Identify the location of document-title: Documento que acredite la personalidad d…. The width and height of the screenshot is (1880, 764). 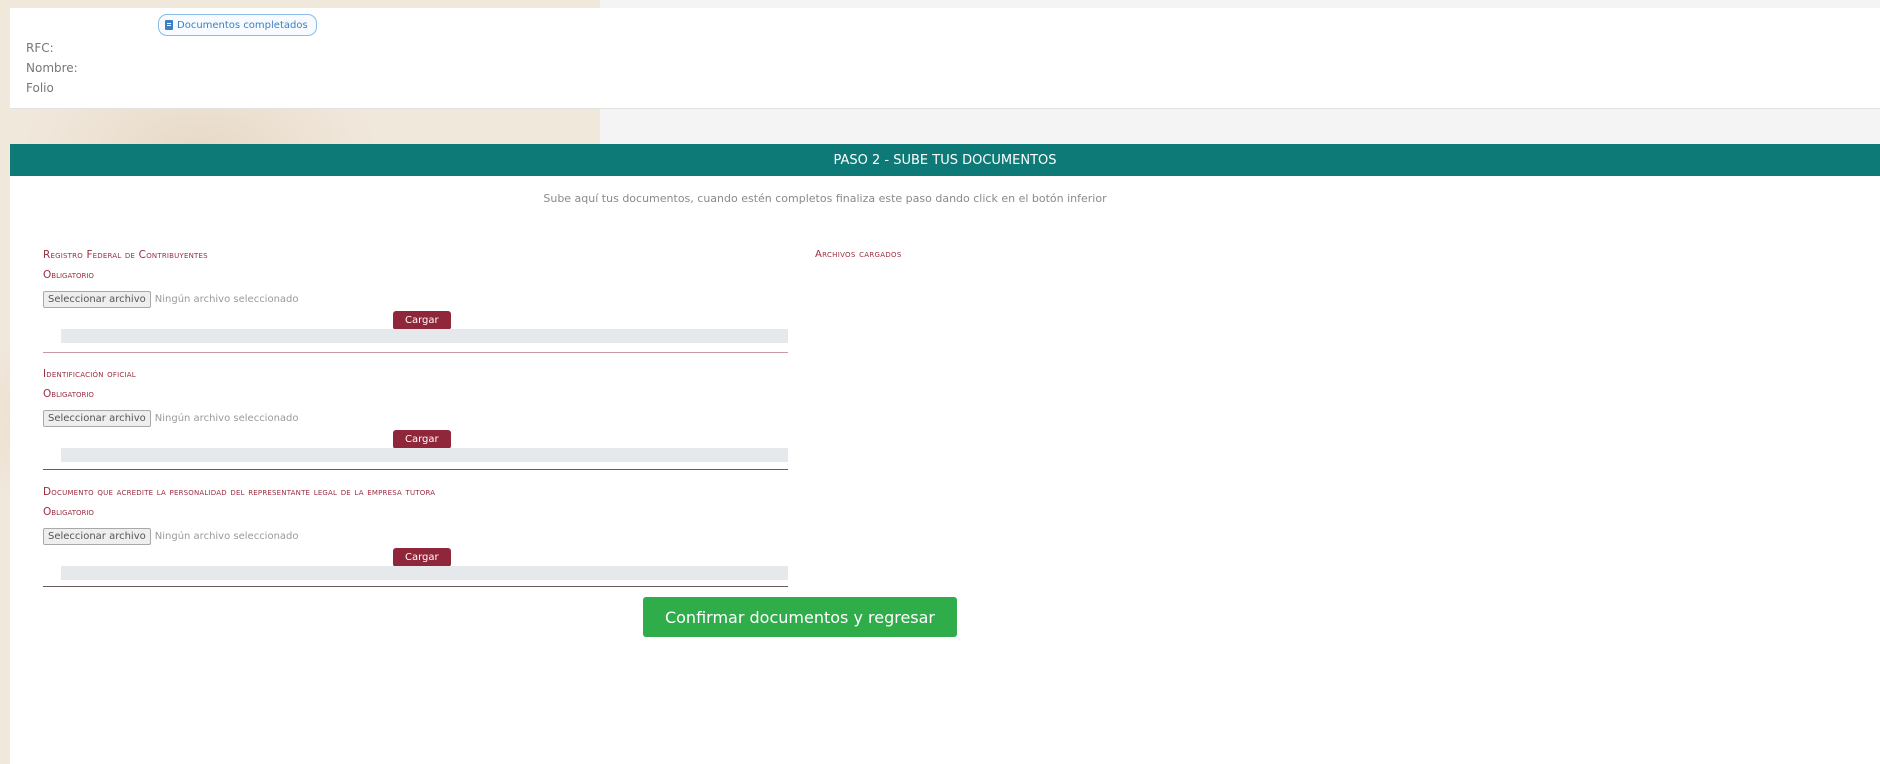
(239, 492).